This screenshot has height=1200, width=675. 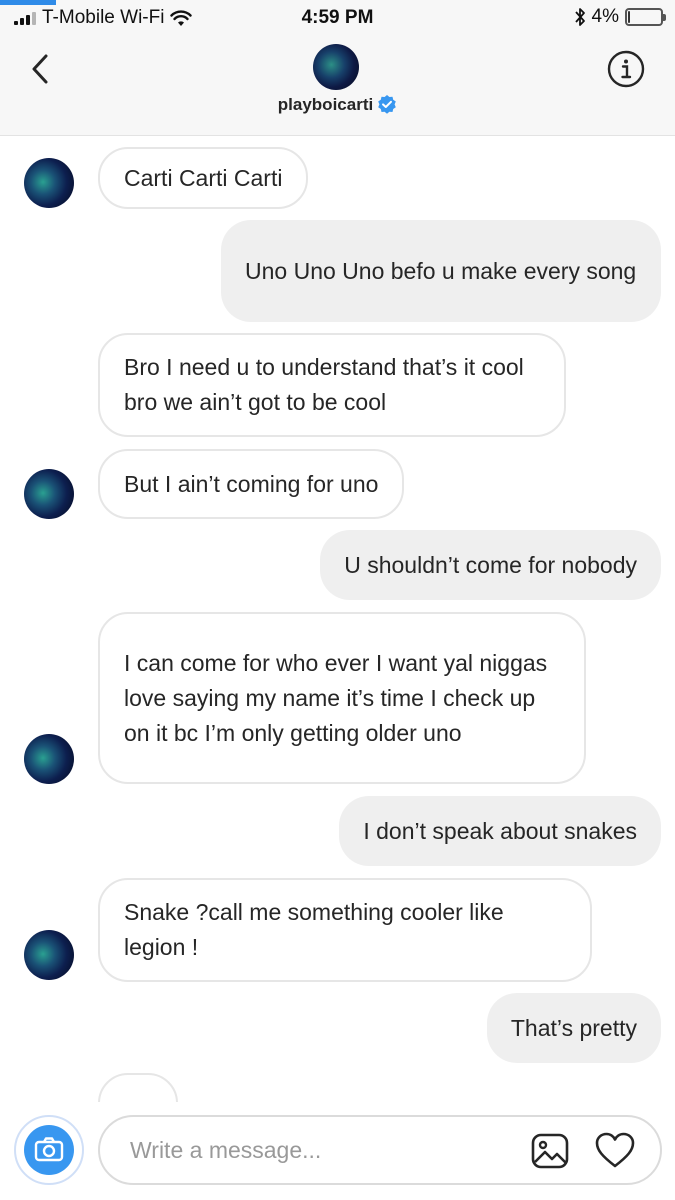 I want to click on battery-percent: 4%, so click(x=605, y=16).